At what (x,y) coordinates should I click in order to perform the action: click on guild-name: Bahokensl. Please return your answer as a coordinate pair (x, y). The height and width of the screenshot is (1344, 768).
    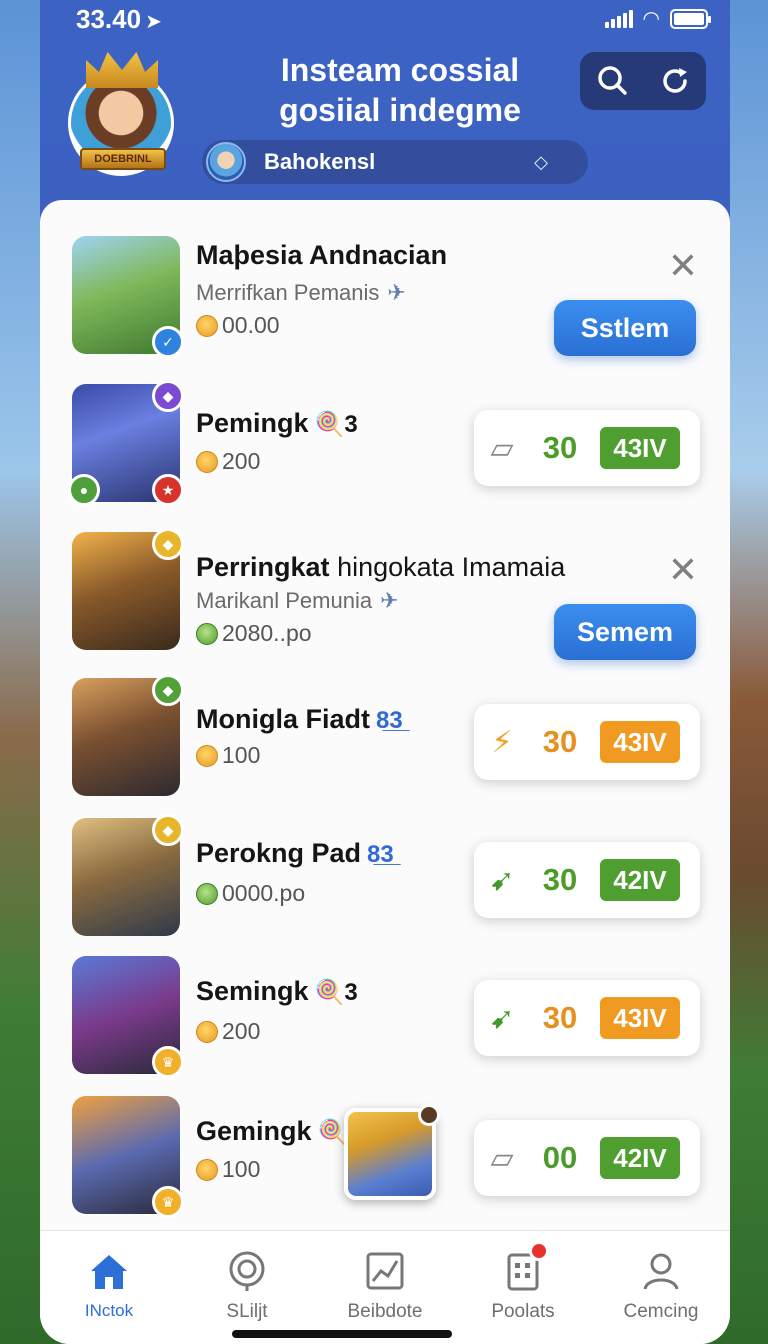
    Looking at the image, I should click on (320, 161).